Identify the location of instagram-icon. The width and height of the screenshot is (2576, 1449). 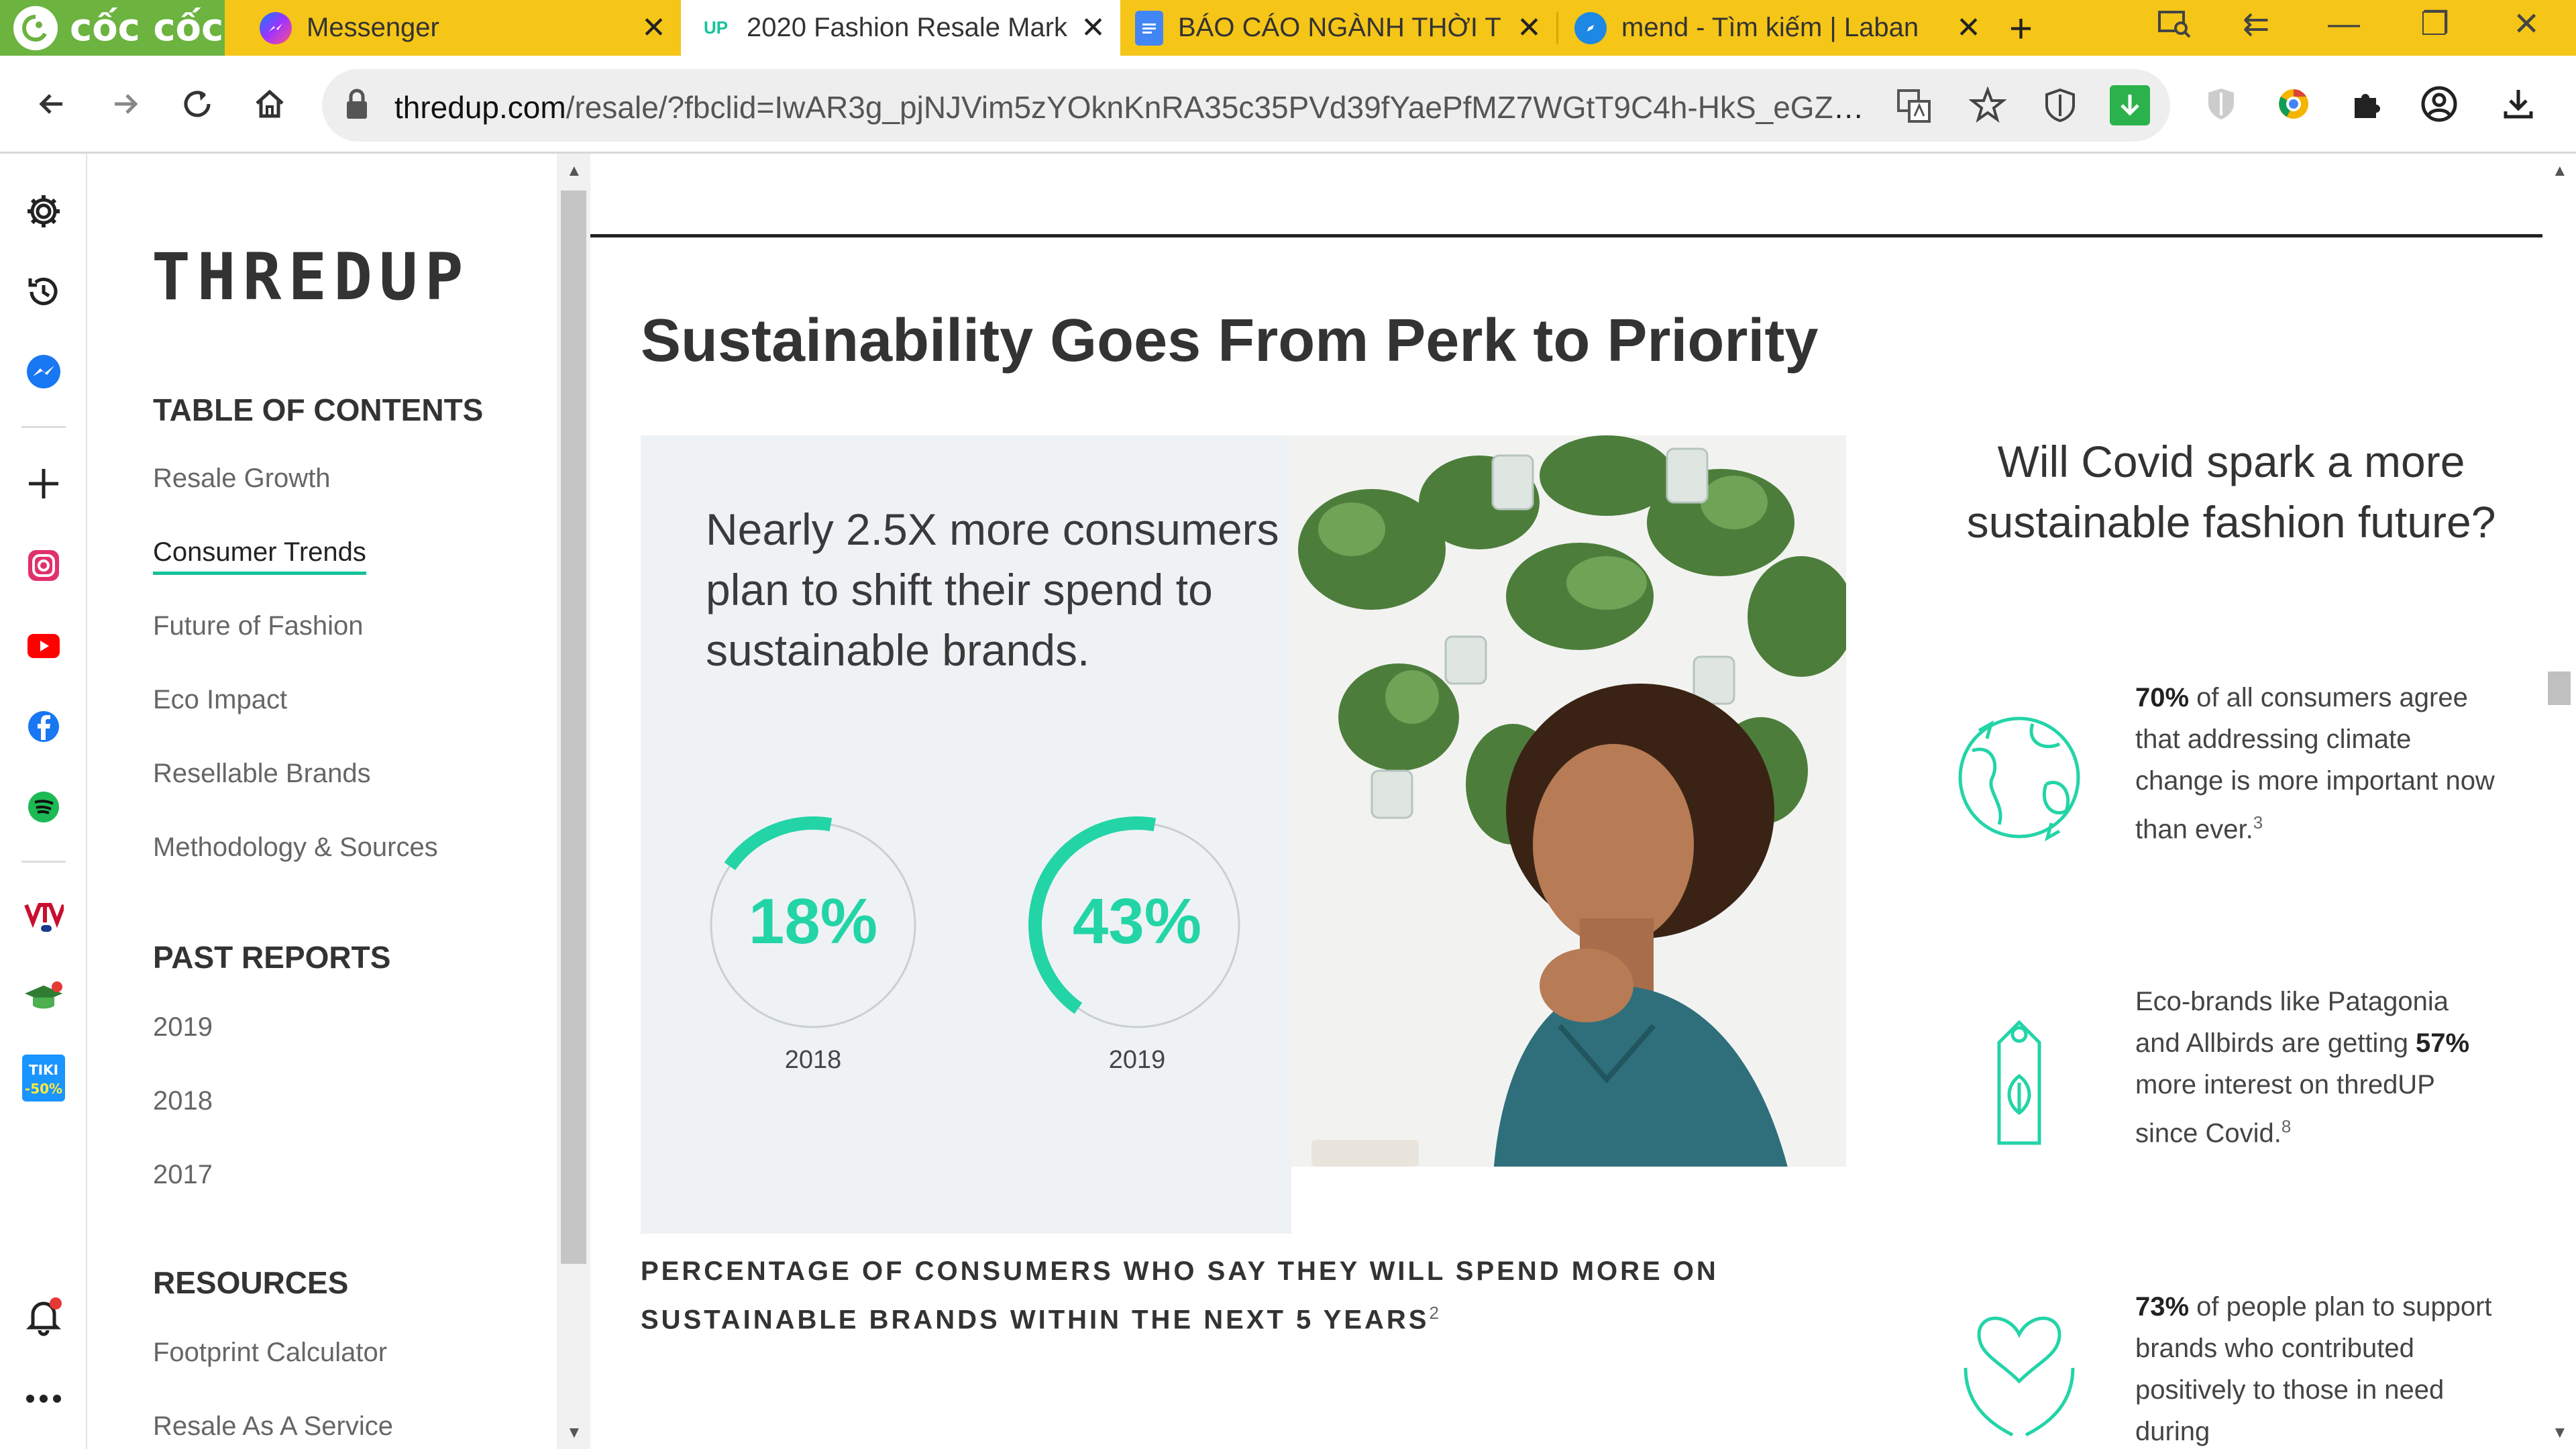
(43, 565).